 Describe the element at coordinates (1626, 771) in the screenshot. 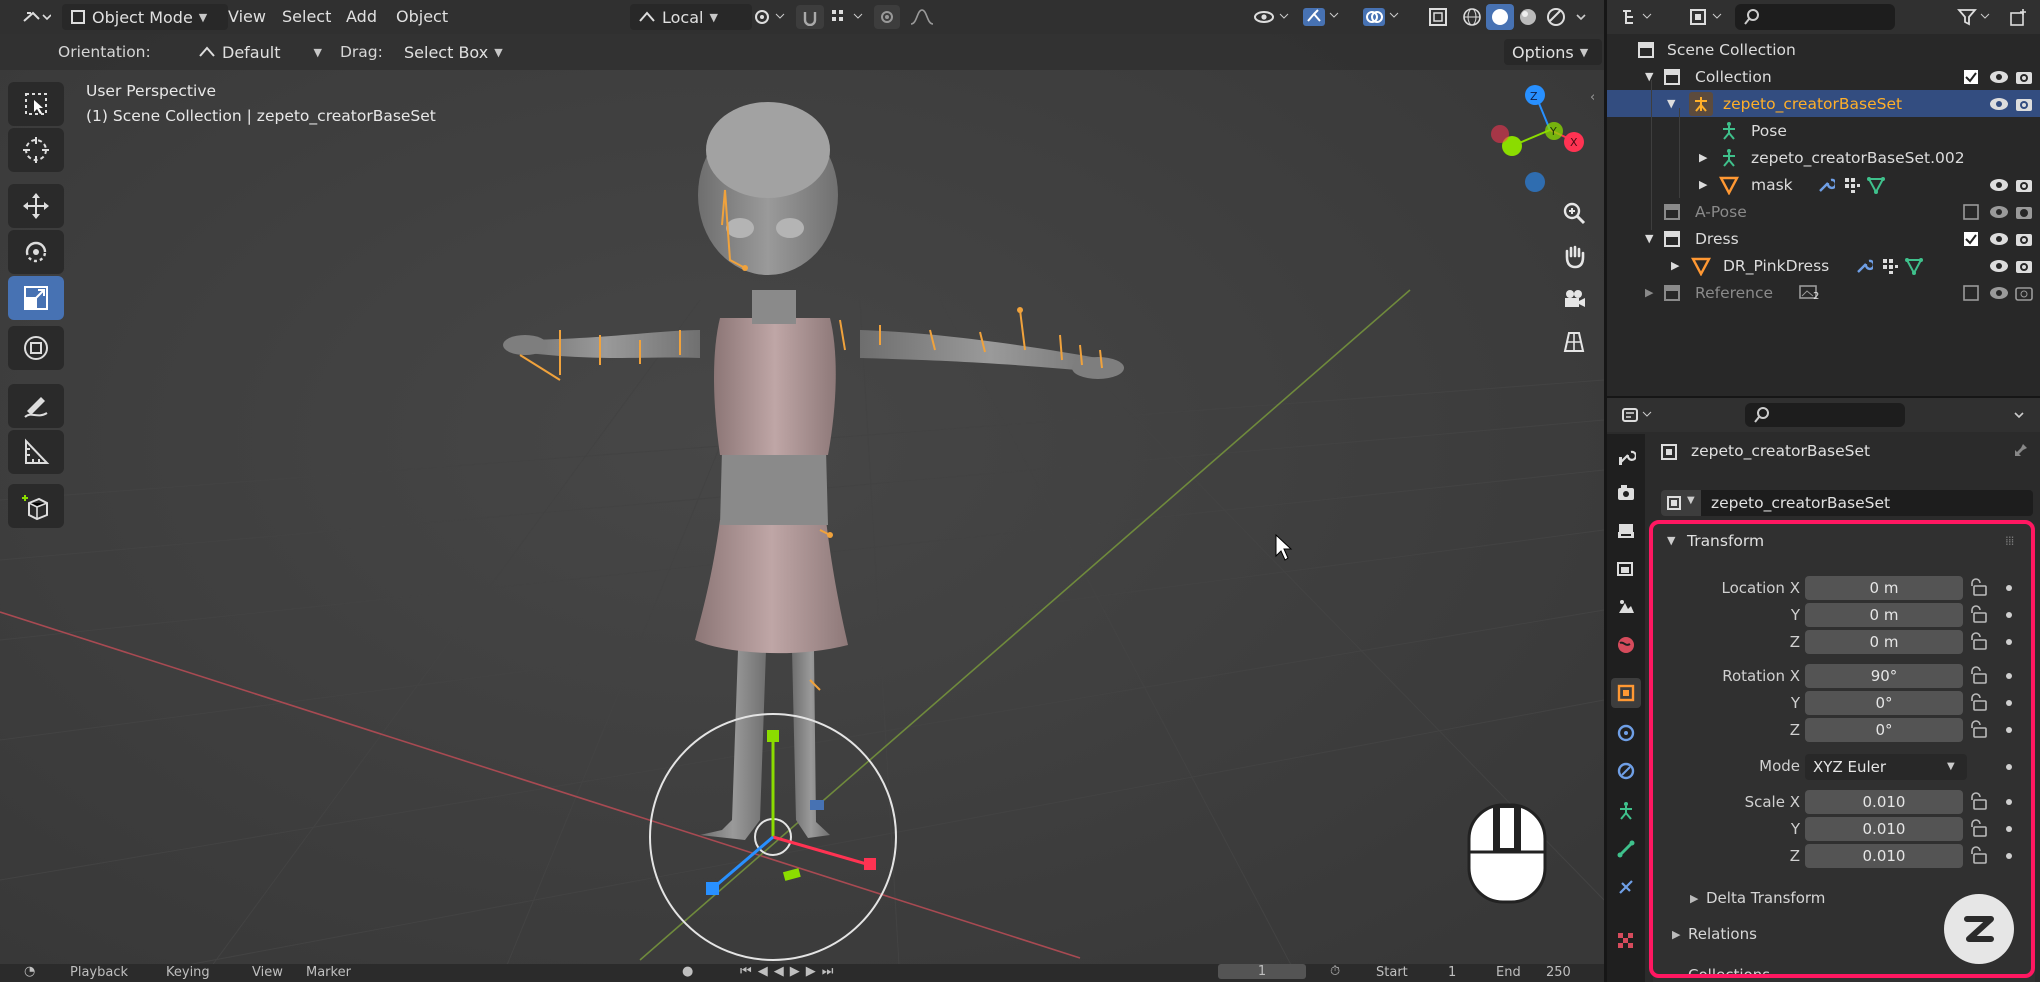

I see `physics-tab-icon` at that location.